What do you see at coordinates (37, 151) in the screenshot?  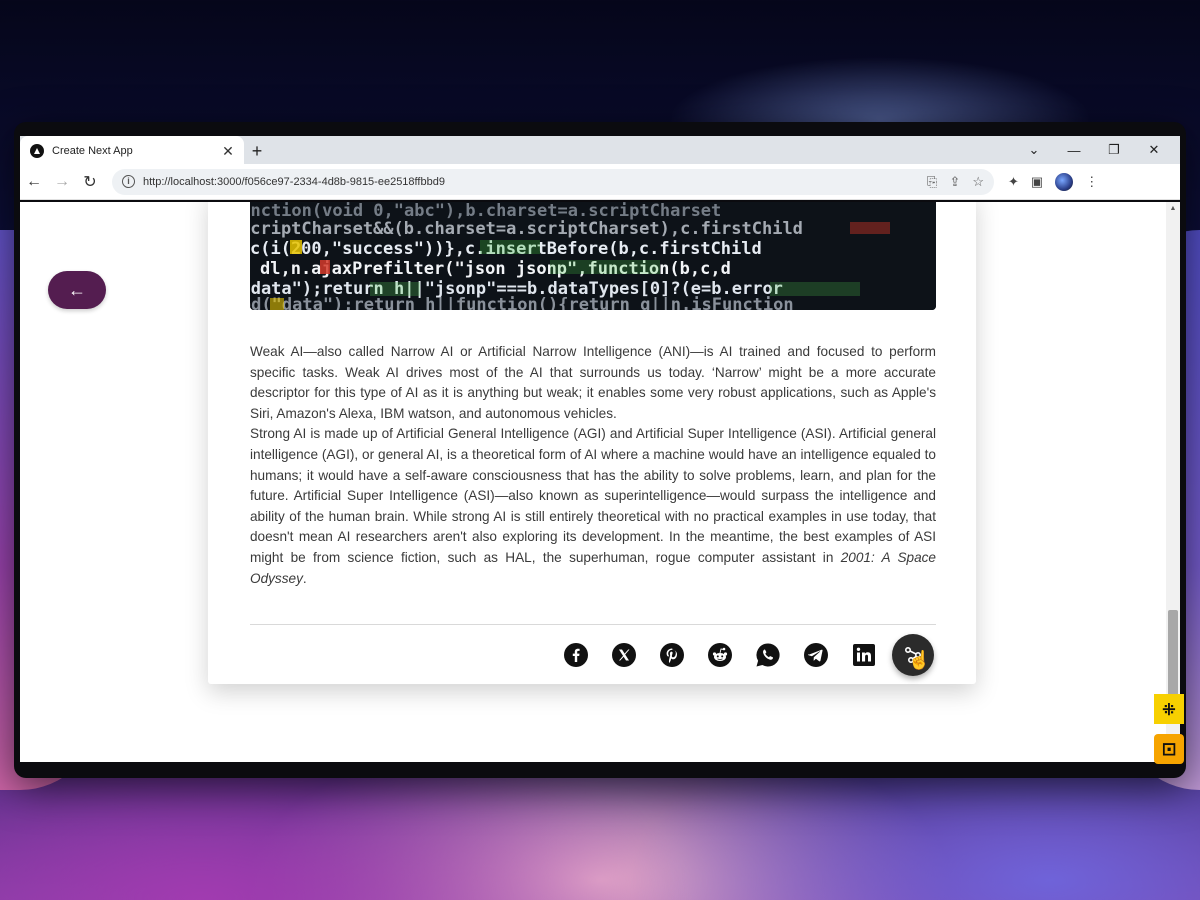 I see `nextjs-favicon-icon` at bounding box center [37, 151].